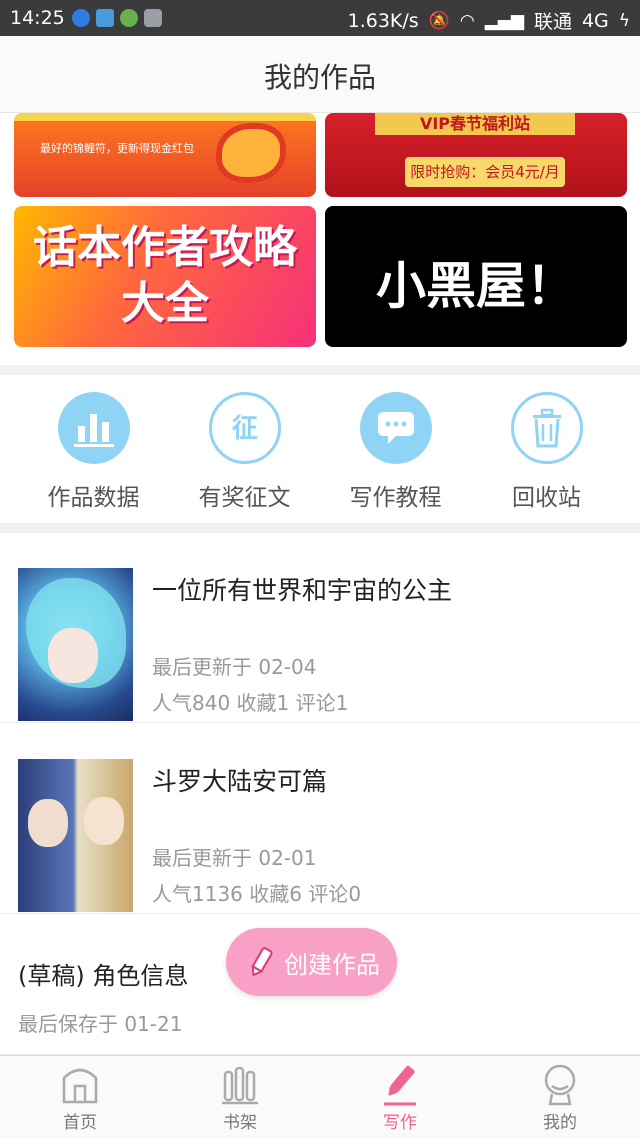 This screenshot has width=640, height=1138. What do you see at coordinates (560, 1085) in the screenshot?
I see `profile-icon` at bounding box center [560, 1085].